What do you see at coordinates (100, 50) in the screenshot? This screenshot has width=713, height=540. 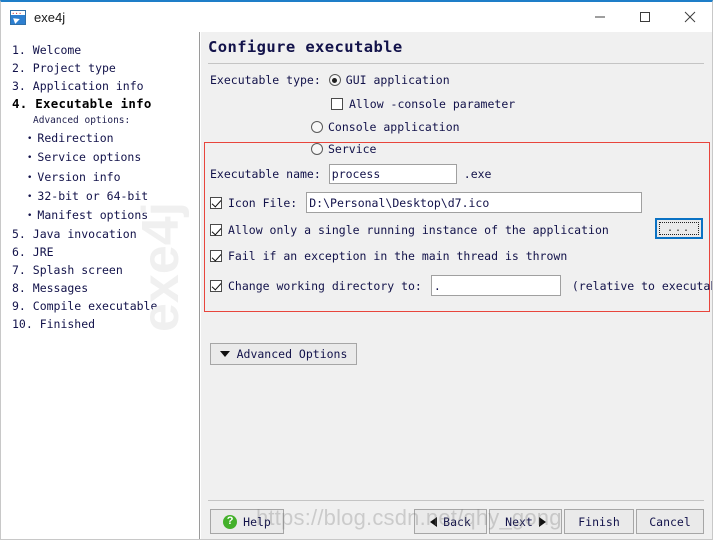 I see `sidebar-item-welcome: 1. Welcome` at bounding box center [100, 50].